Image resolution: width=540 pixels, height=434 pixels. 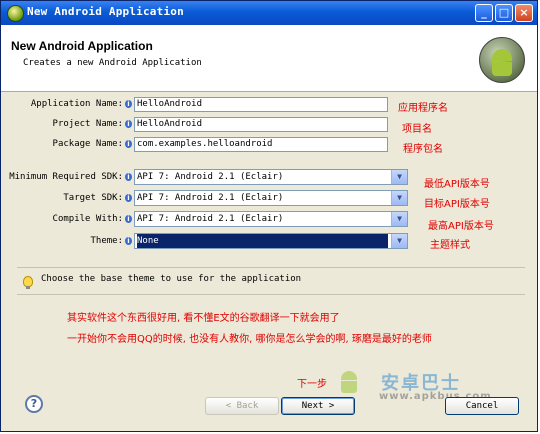 I want to click on min-sdk-select: API 7: Android 2.1 (Eclair) ▼, so click(x=271, y=177).